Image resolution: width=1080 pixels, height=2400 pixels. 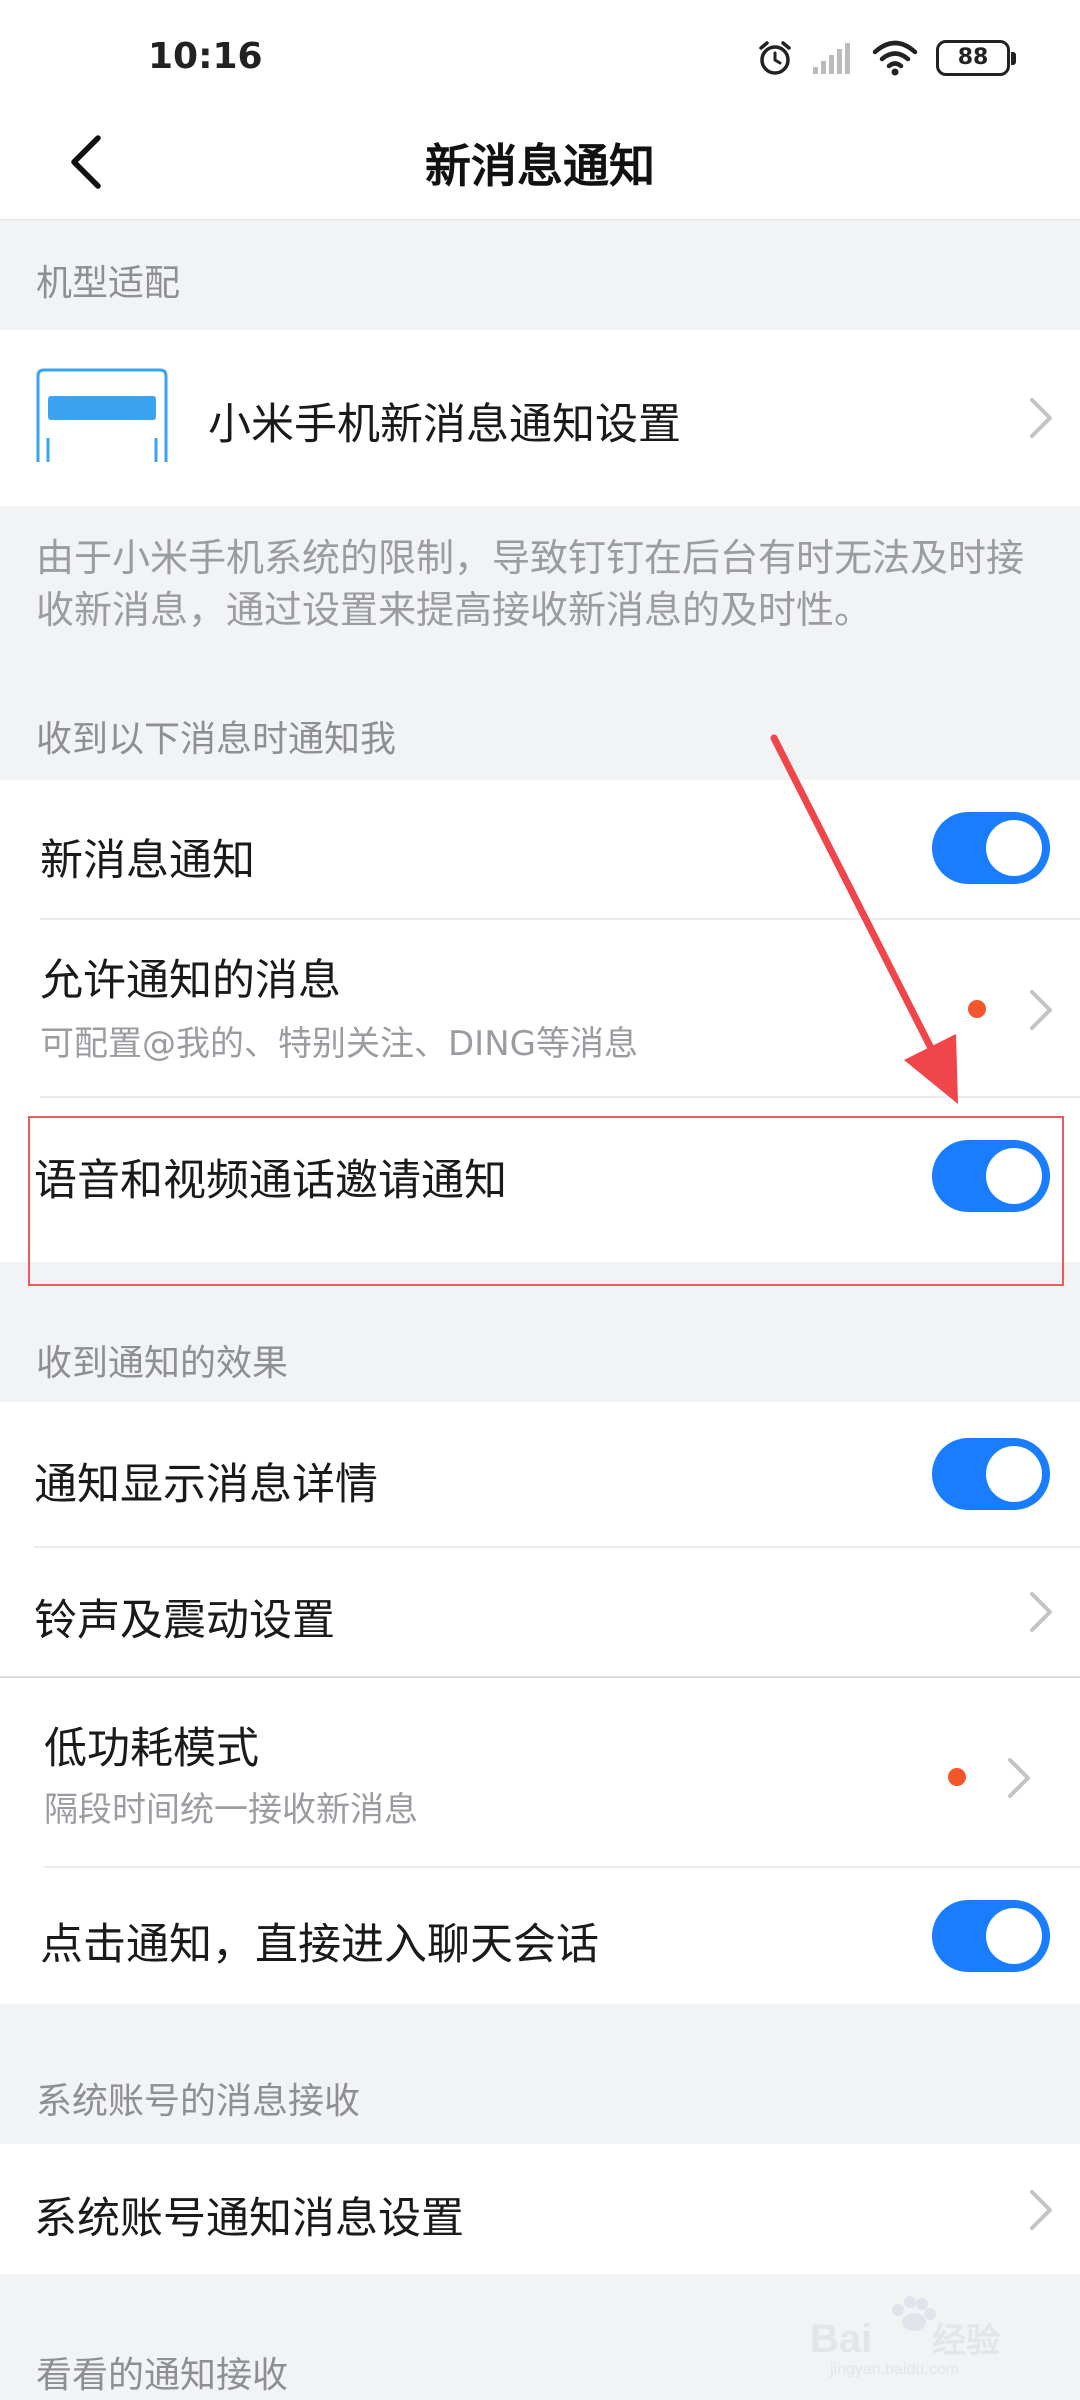 I want to click on wifi-icon, so click(x=895, y=58).